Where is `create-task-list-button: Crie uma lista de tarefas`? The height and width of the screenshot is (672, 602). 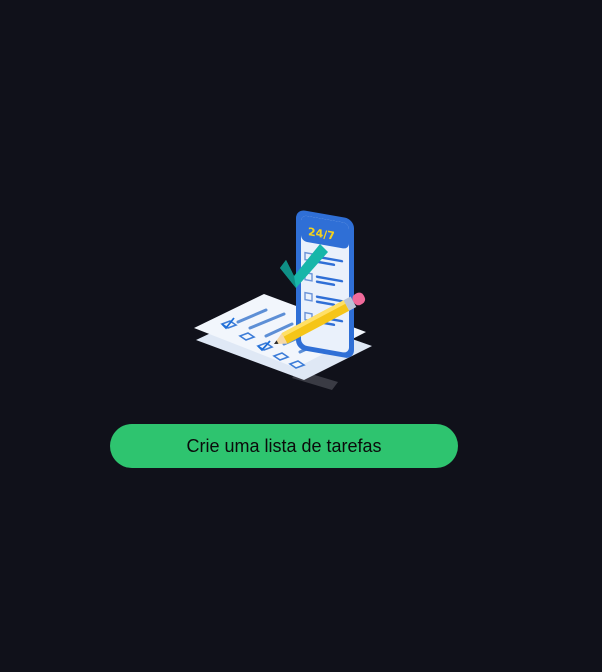
create-task-list-button: Crie uma lista de tarefas is located at coordinates (284, 446).